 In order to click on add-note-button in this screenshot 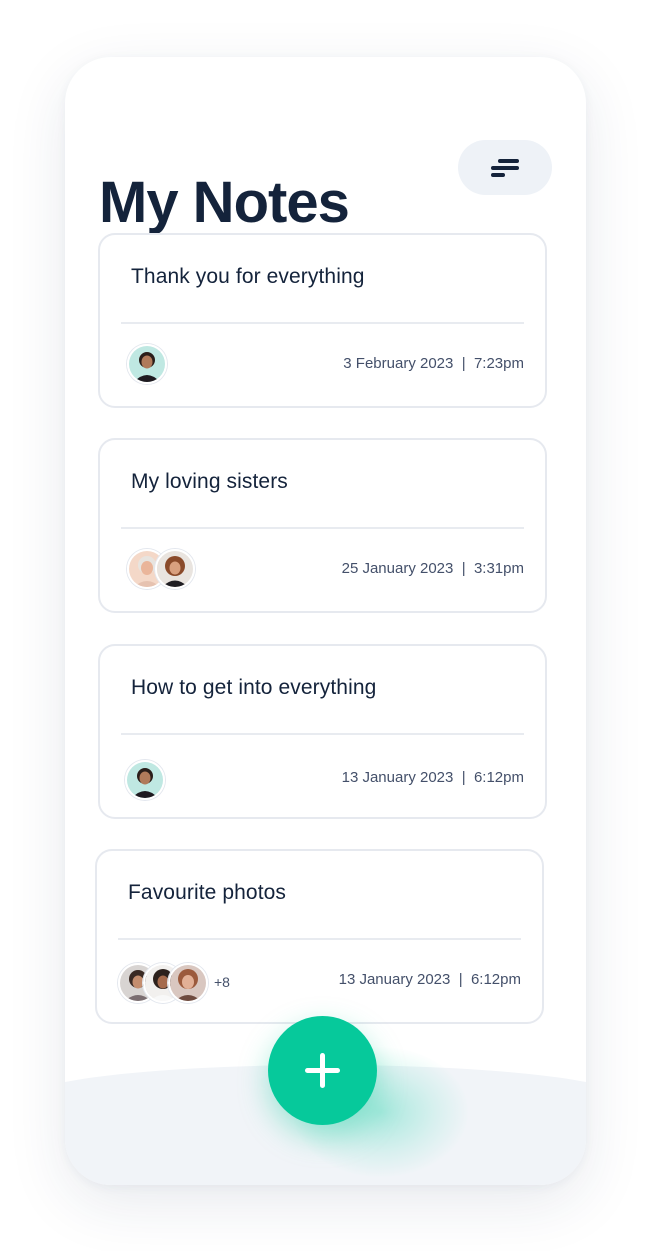, I will do `click(322, 1070)`.